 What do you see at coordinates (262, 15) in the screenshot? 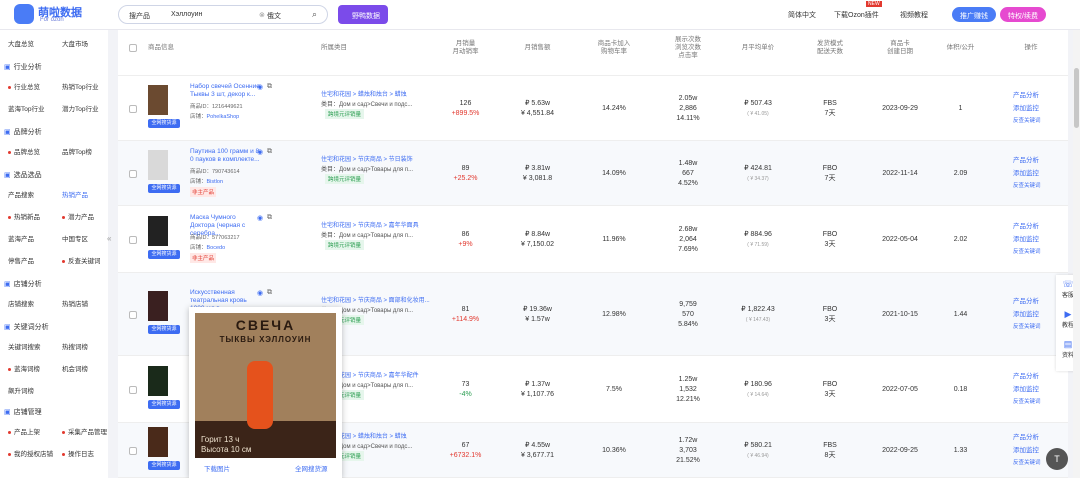
I see `clear-icon: ⊗` at bounding box center [262, 15].